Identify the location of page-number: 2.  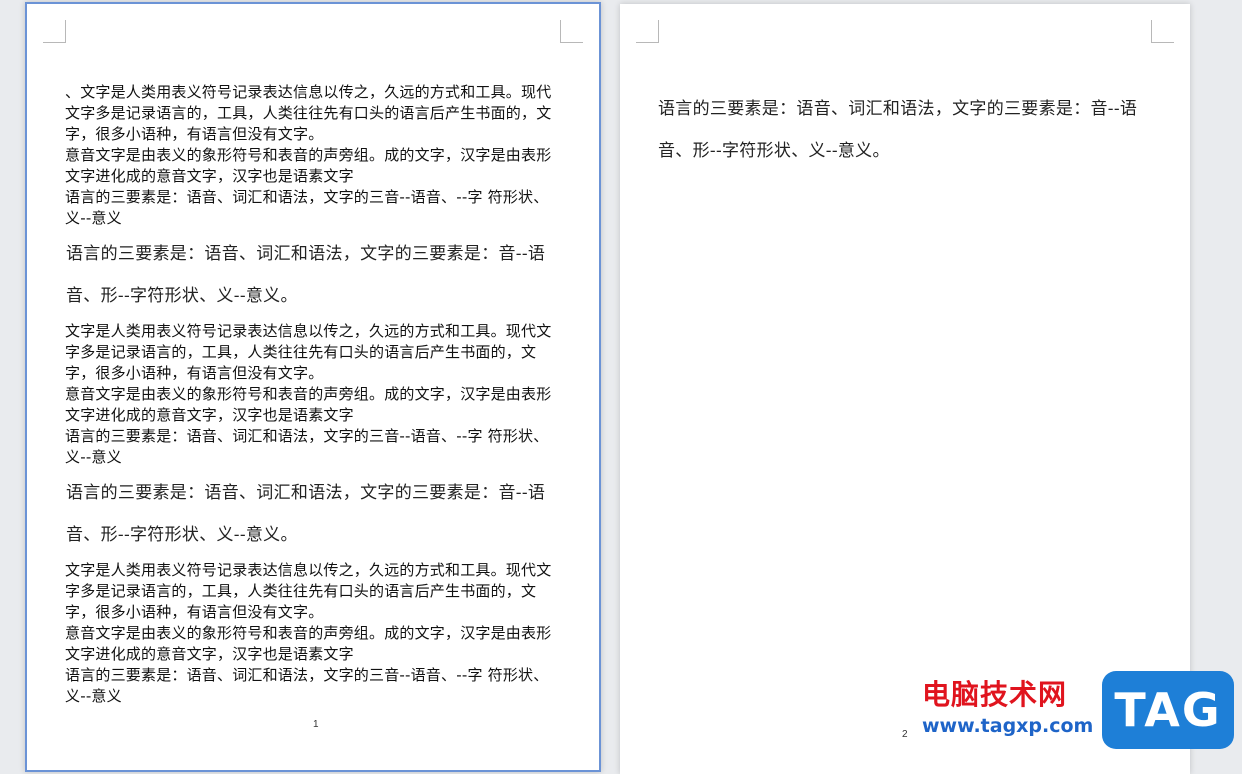
(905, 734).